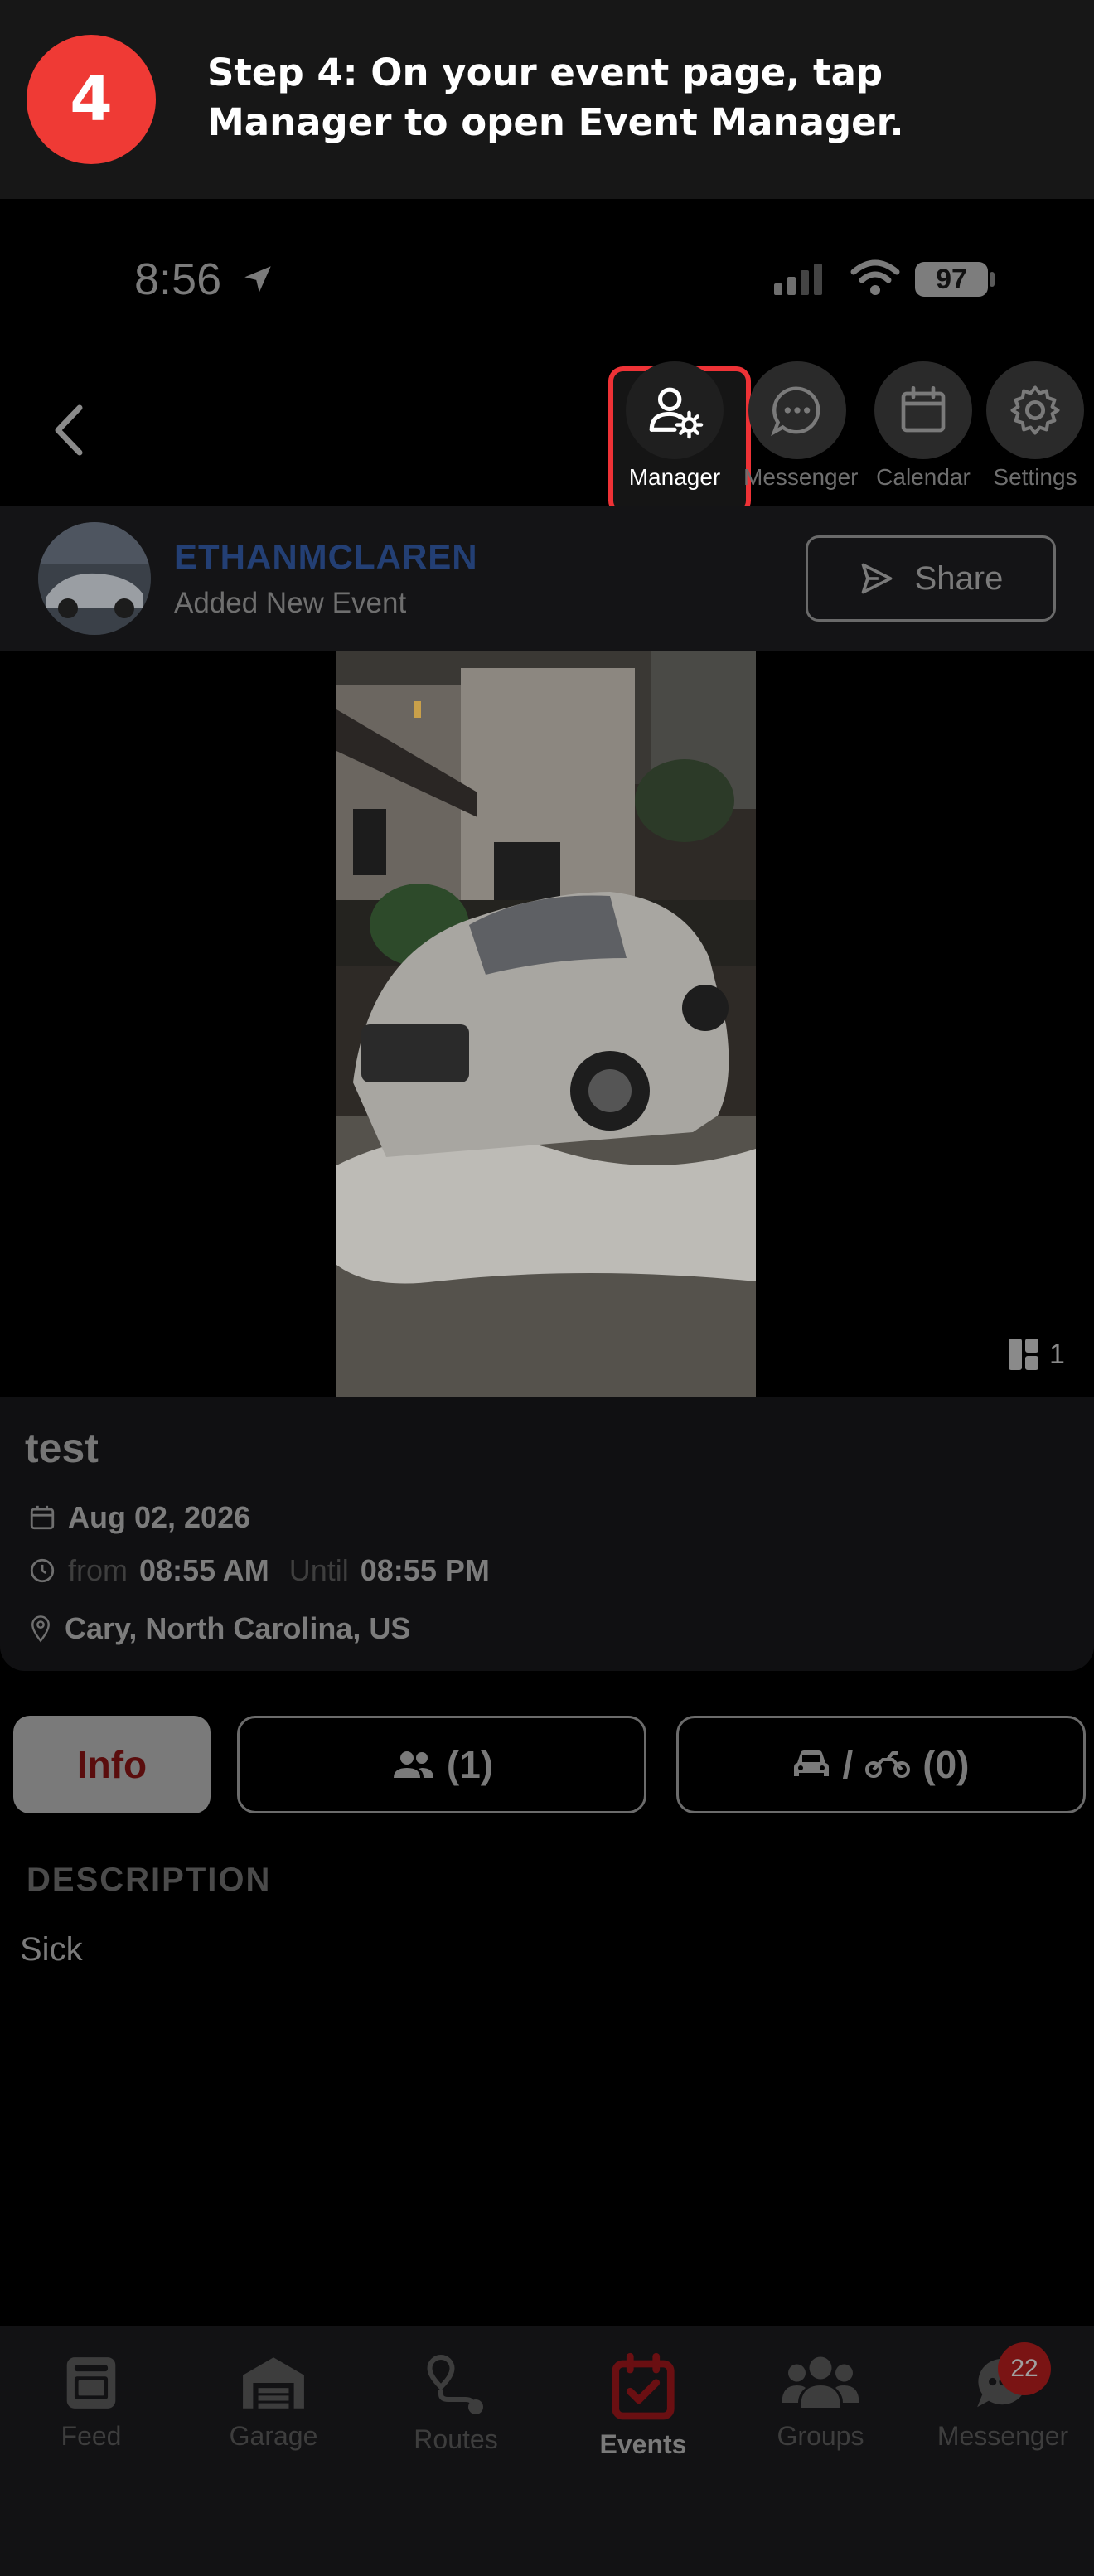 The width and height of the screenshot is (1094, 2576). Describe the element at coordinates (888, 1764) in the screenshot. I see `motorcycle-icon` at that location.